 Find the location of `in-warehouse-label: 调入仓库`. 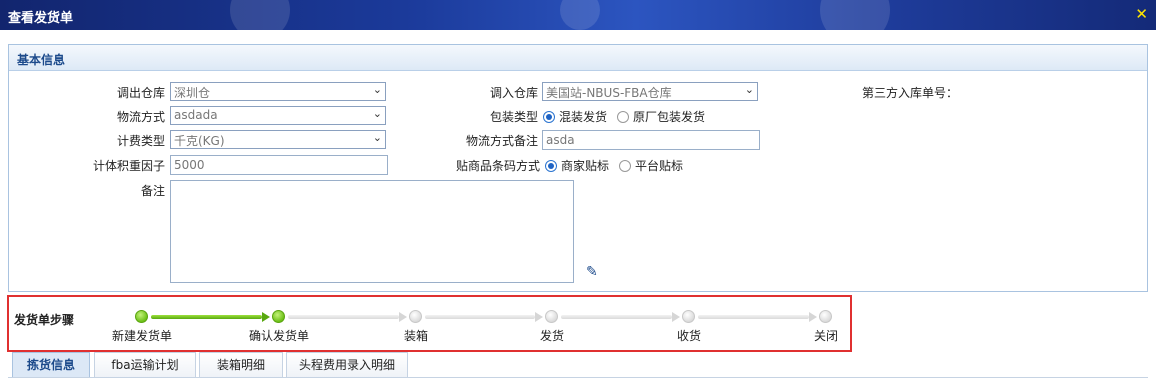

in-warehouse-label: 调入仓库 is located at coordinates (513, 93).